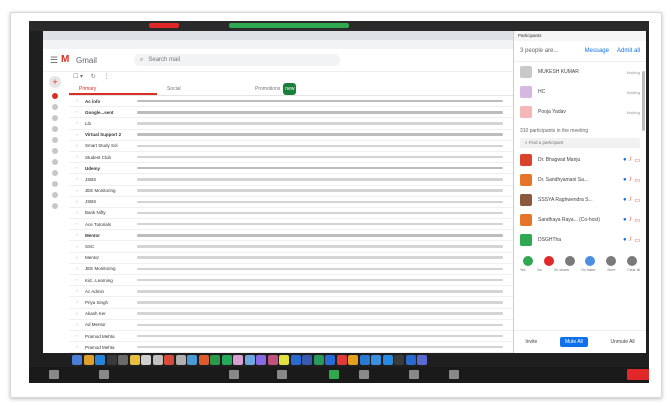 The image size is (671, 406). Describe the element at coordinates (291, 303) in the screenshot. I see `email-row: ☆ Priya Singh` at that location.